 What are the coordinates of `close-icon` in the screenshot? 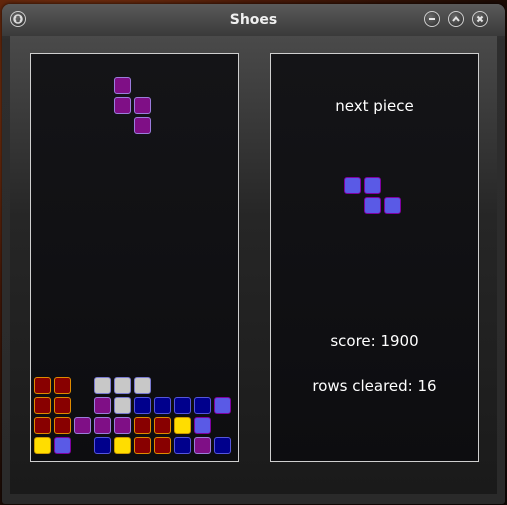 It's located at (480, 19).